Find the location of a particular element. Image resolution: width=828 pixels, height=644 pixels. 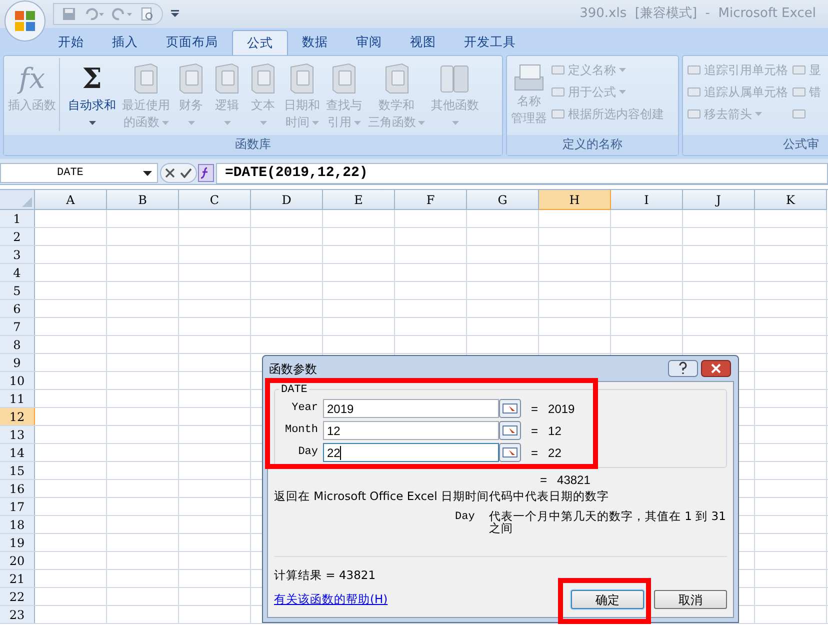

function-result: = 43821 is located at coordinates (566, 480).